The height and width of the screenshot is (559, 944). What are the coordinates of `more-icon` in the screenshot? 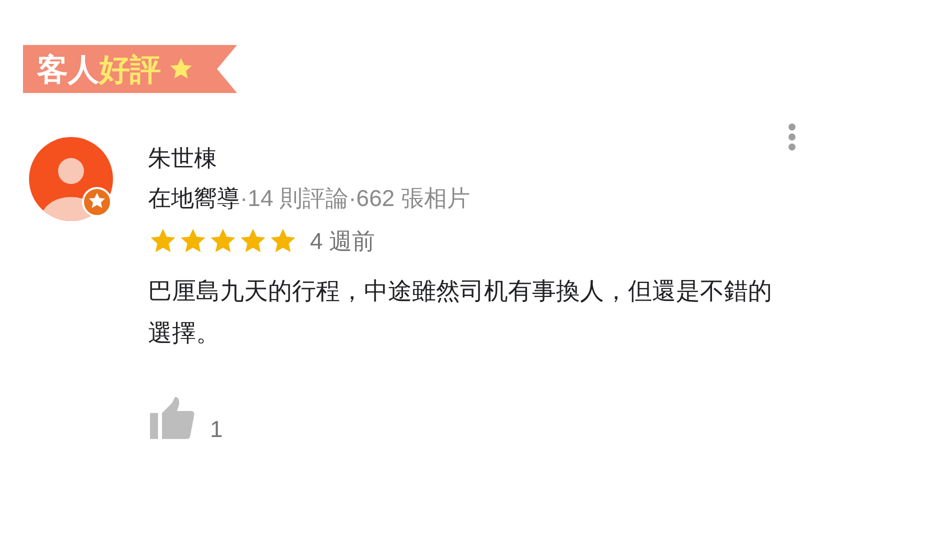 It's located at (792, 137).